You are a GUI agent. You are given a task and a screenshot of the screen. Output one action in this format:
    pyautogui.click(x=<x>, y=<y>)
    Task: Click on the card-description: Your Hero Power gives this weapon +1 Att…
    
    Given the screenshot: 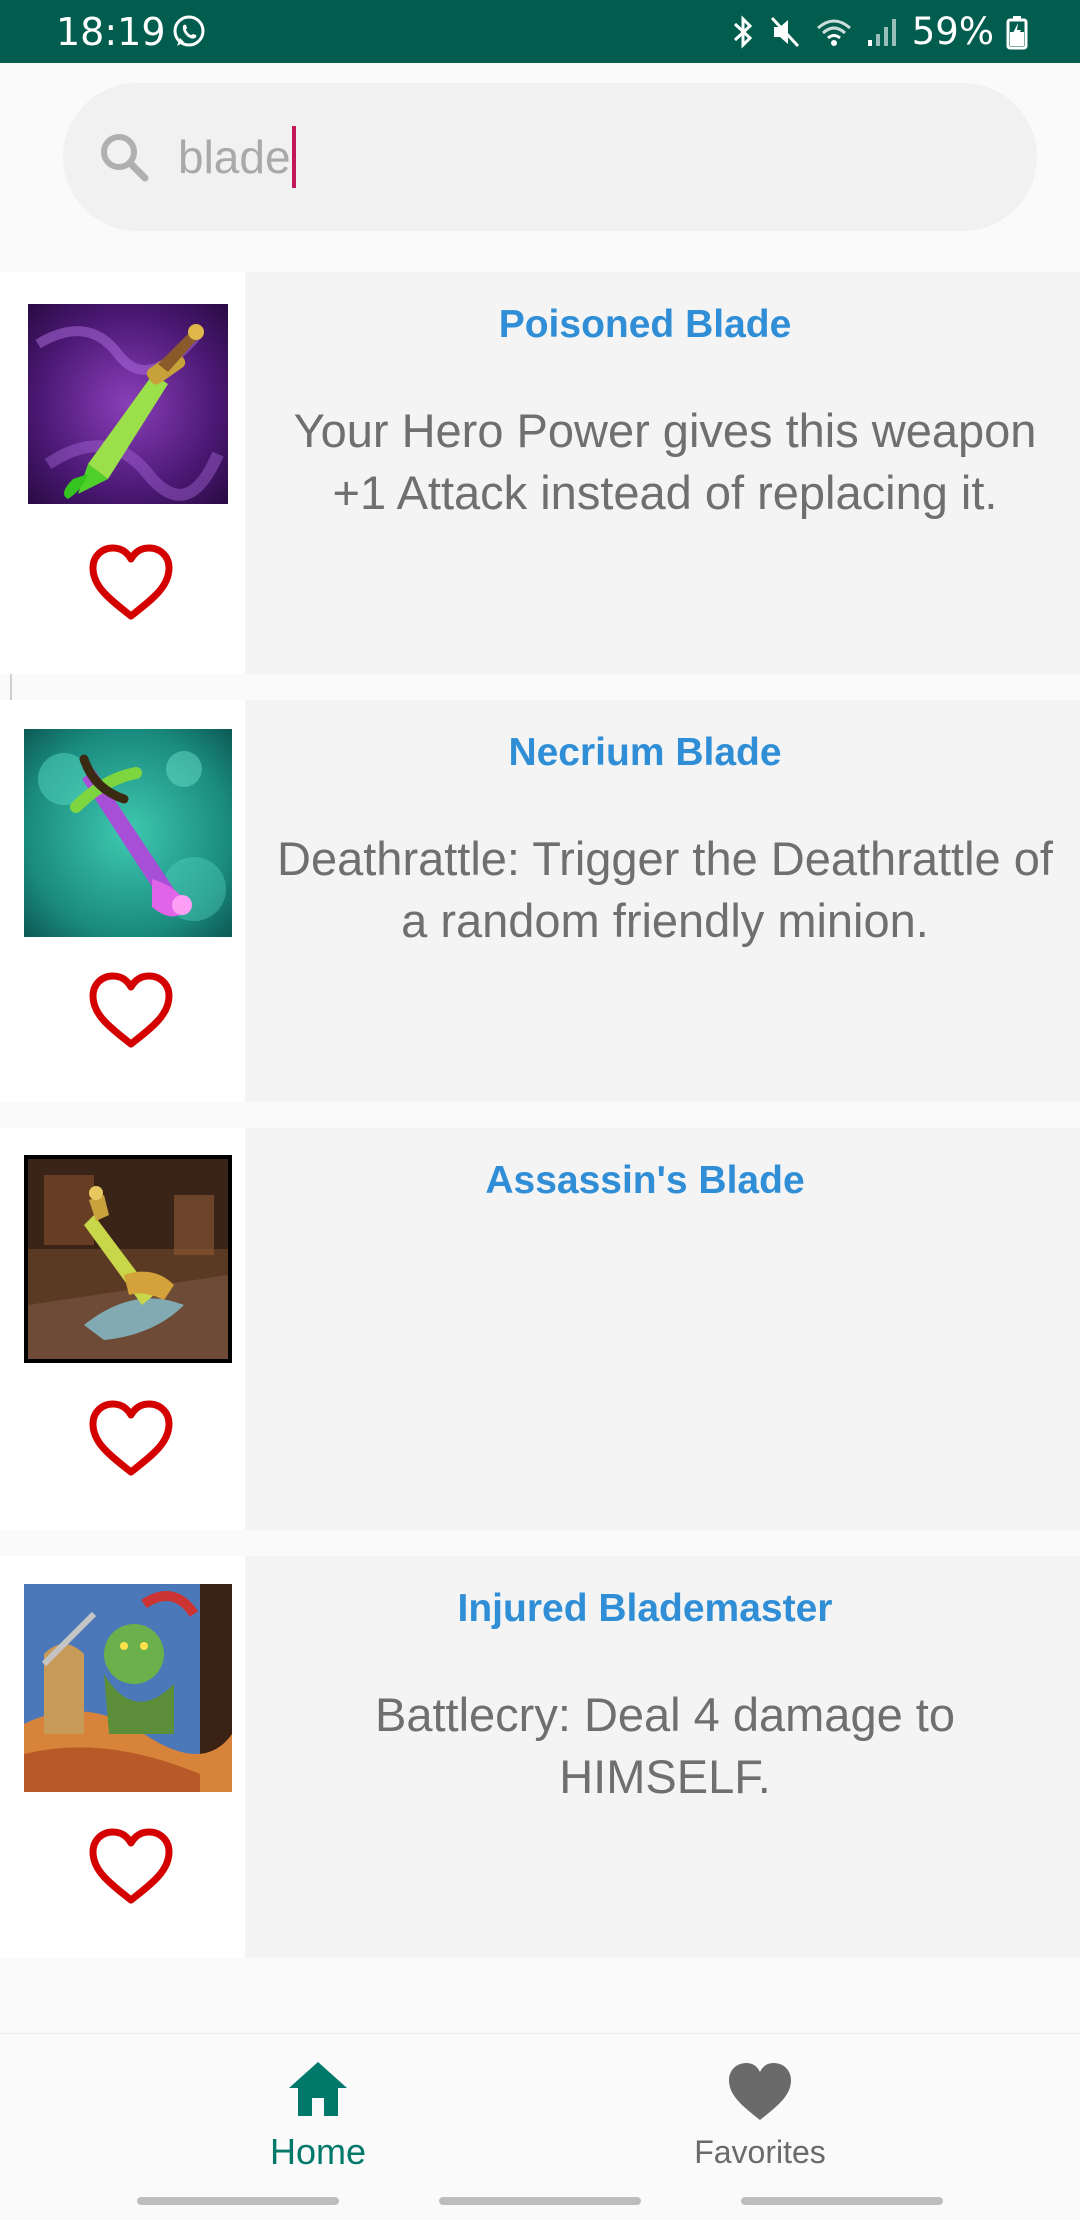 What is the action you would take?
    pyautogui.click(x=665, y=461)
    